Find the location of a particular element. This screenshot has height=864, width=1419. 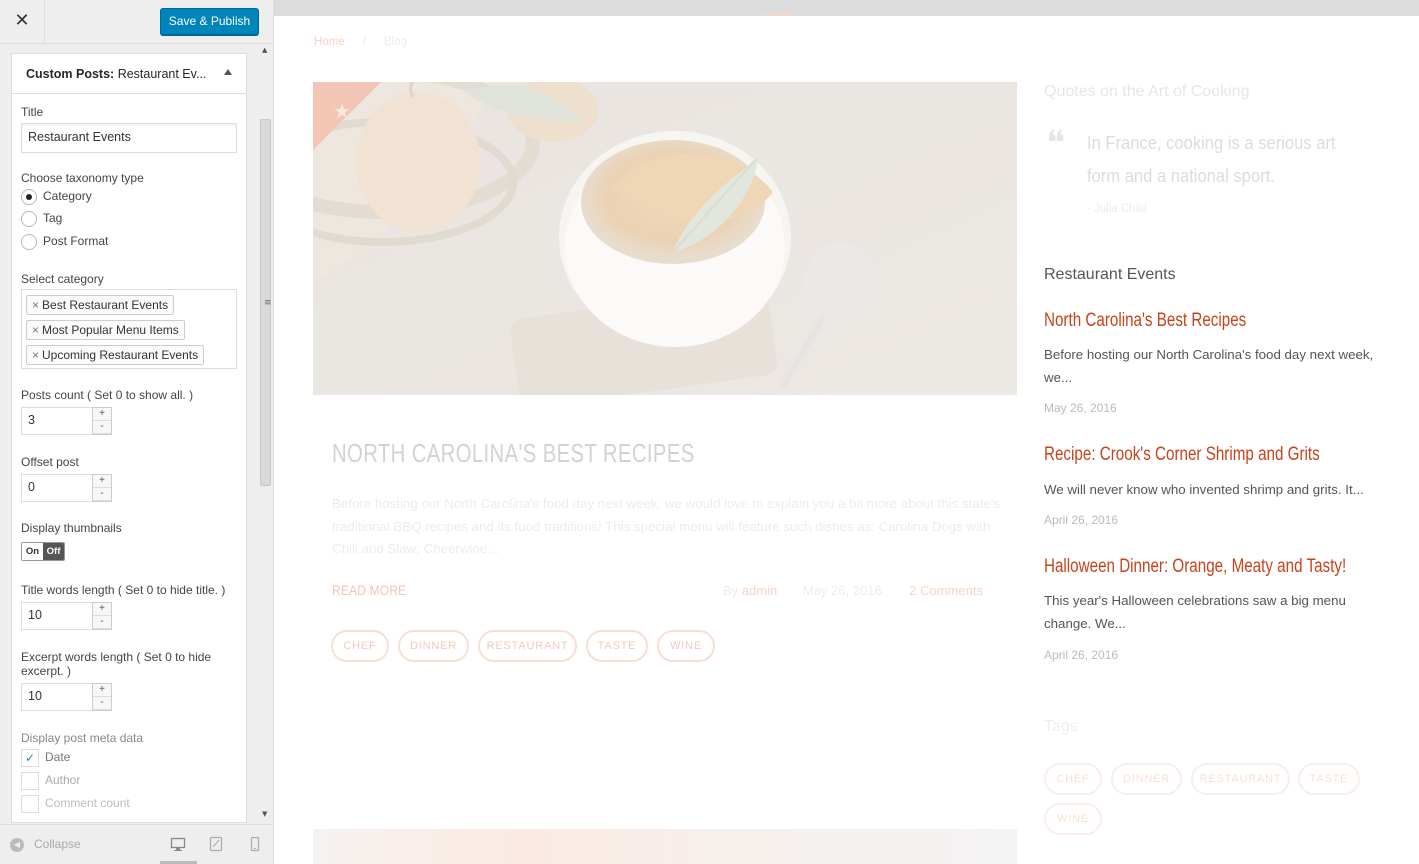

grip-icon: ≡ is located at coordinates (268, 303).